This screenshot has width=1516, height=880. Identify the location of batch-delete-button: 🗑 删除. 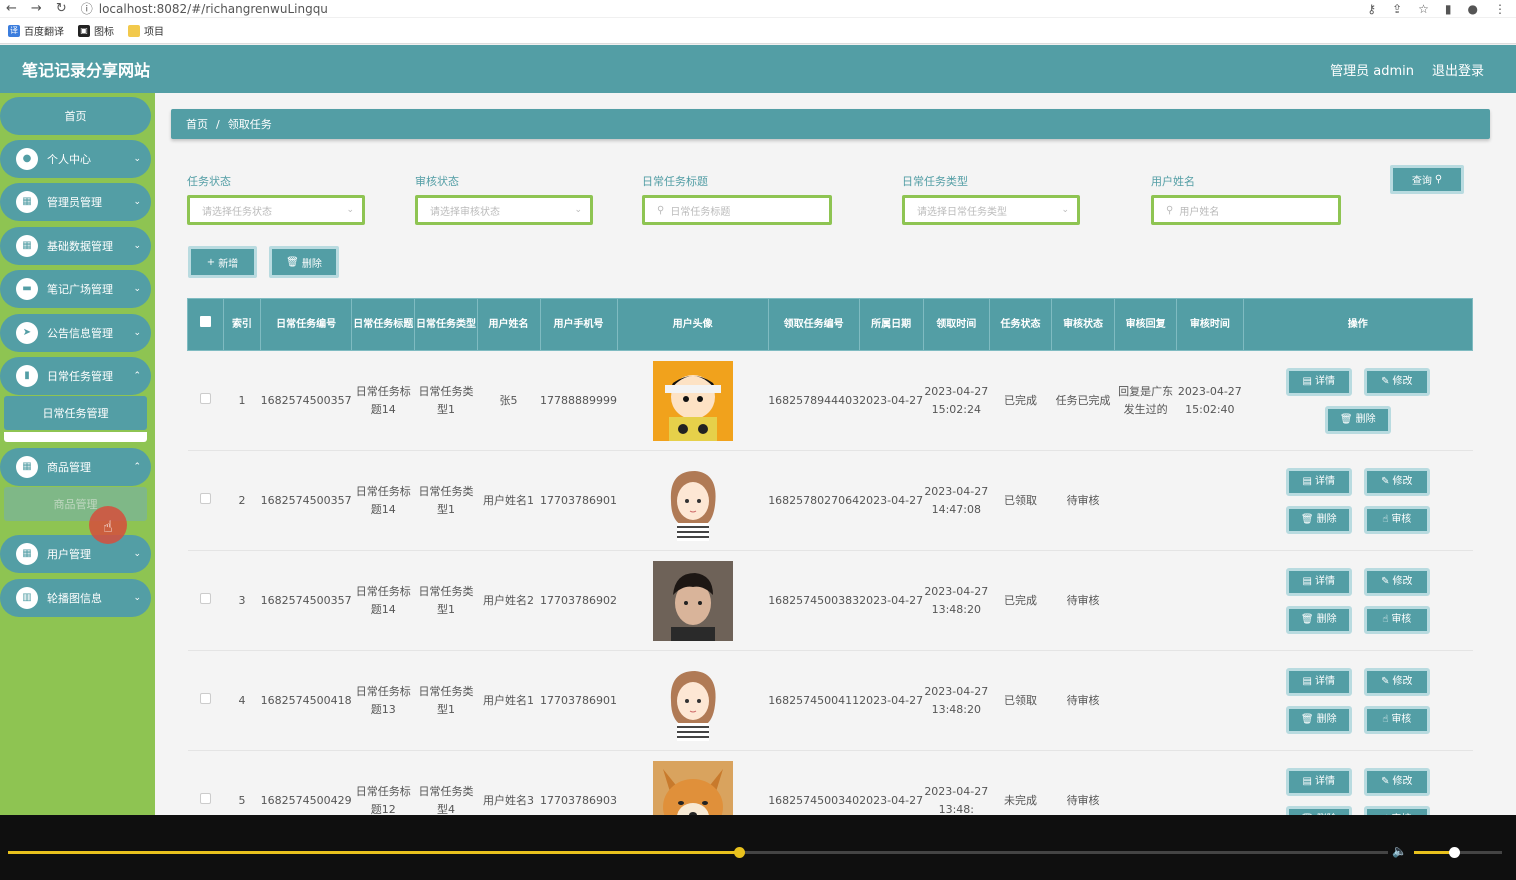
(304, 262).